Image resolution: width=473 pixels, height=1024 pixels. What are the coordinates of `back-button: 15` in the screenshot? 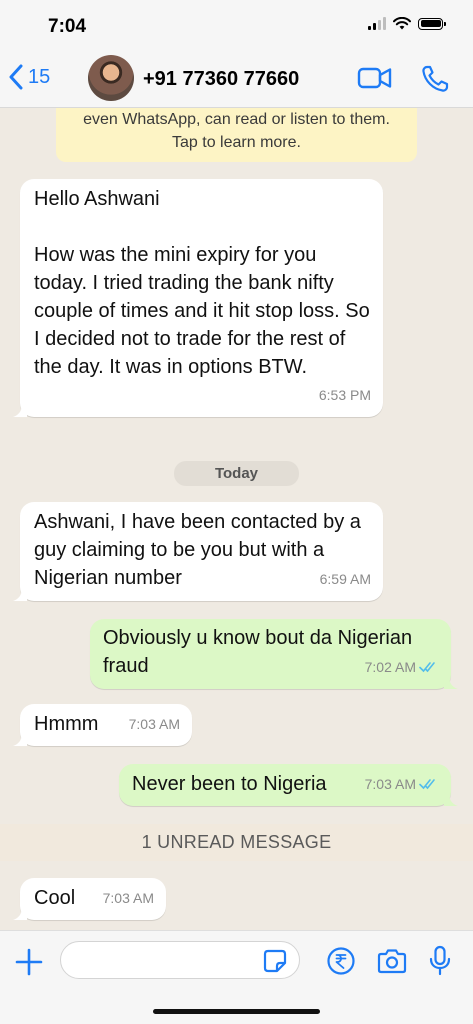 It's located at (29, 77).